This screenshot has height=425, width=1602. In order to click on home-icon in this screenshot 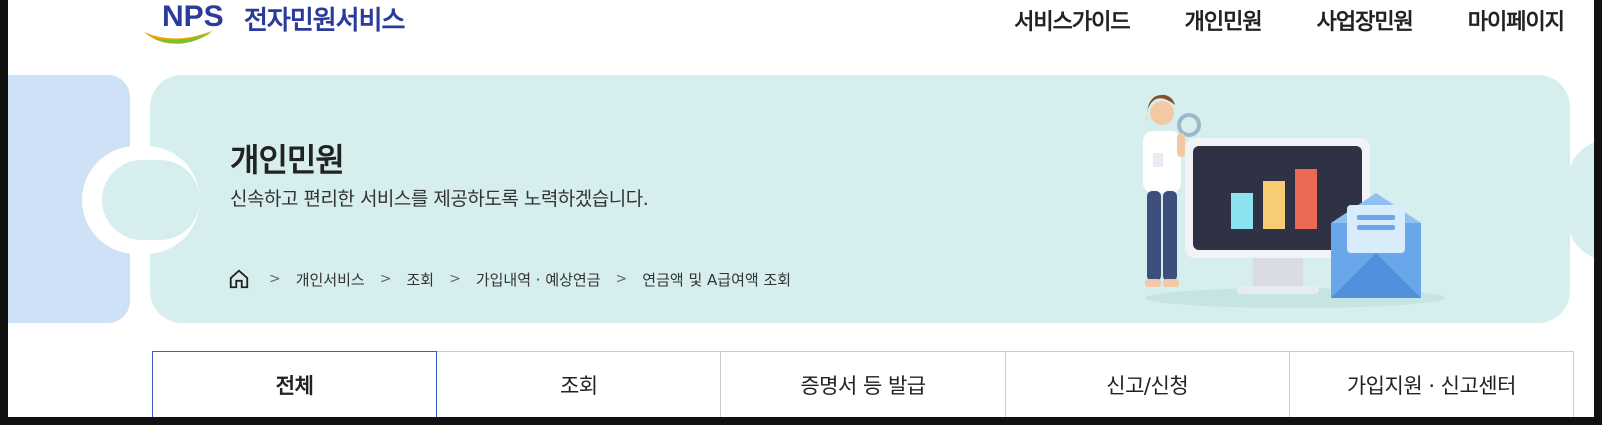, I will do `click(239, 279)`.